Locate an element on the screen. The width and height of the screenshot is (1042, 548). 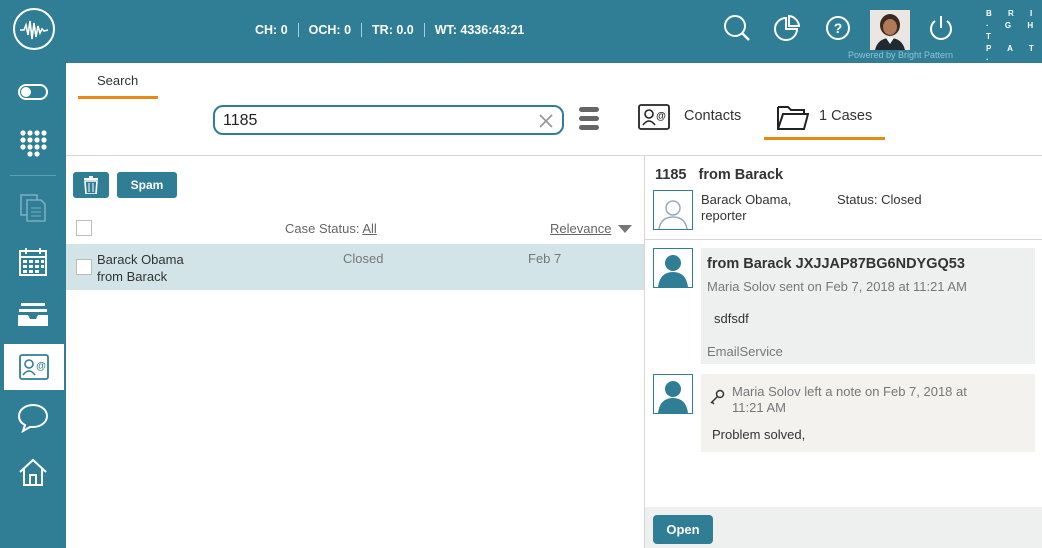
left-nav: @ is located at coordinates (33, 305).